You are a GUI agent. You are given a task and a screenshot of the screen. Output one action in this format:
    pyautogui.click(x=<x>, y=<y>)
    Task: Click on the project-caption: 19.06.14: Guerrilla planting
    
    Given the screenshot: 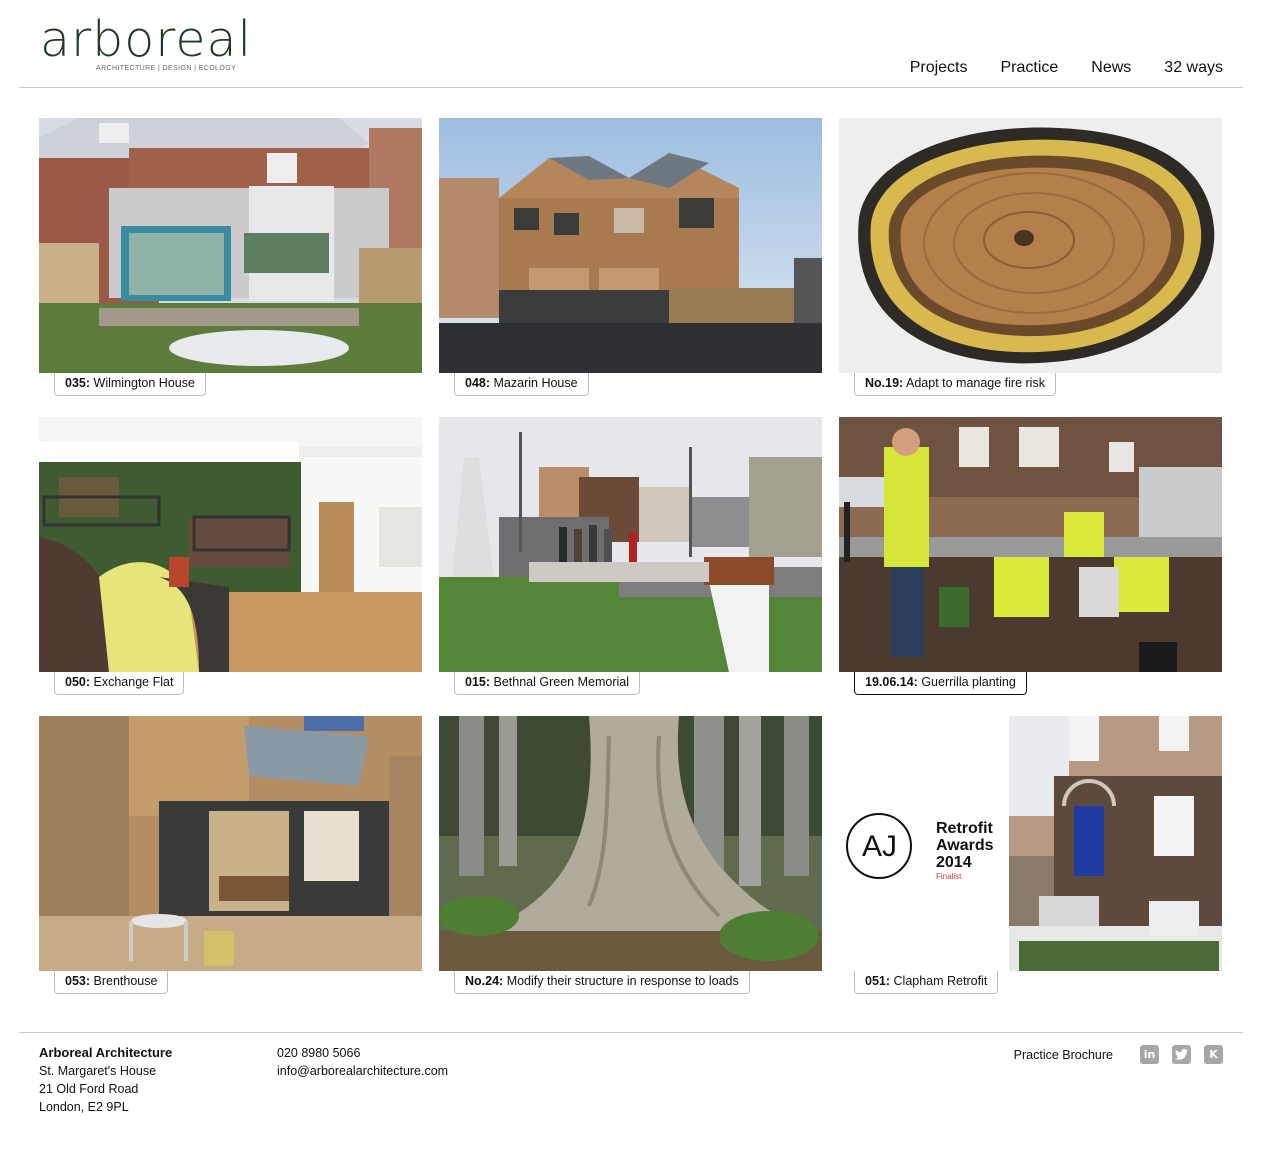 What is the action you would take?
    pyautogui.click(x=940, y=683)
    